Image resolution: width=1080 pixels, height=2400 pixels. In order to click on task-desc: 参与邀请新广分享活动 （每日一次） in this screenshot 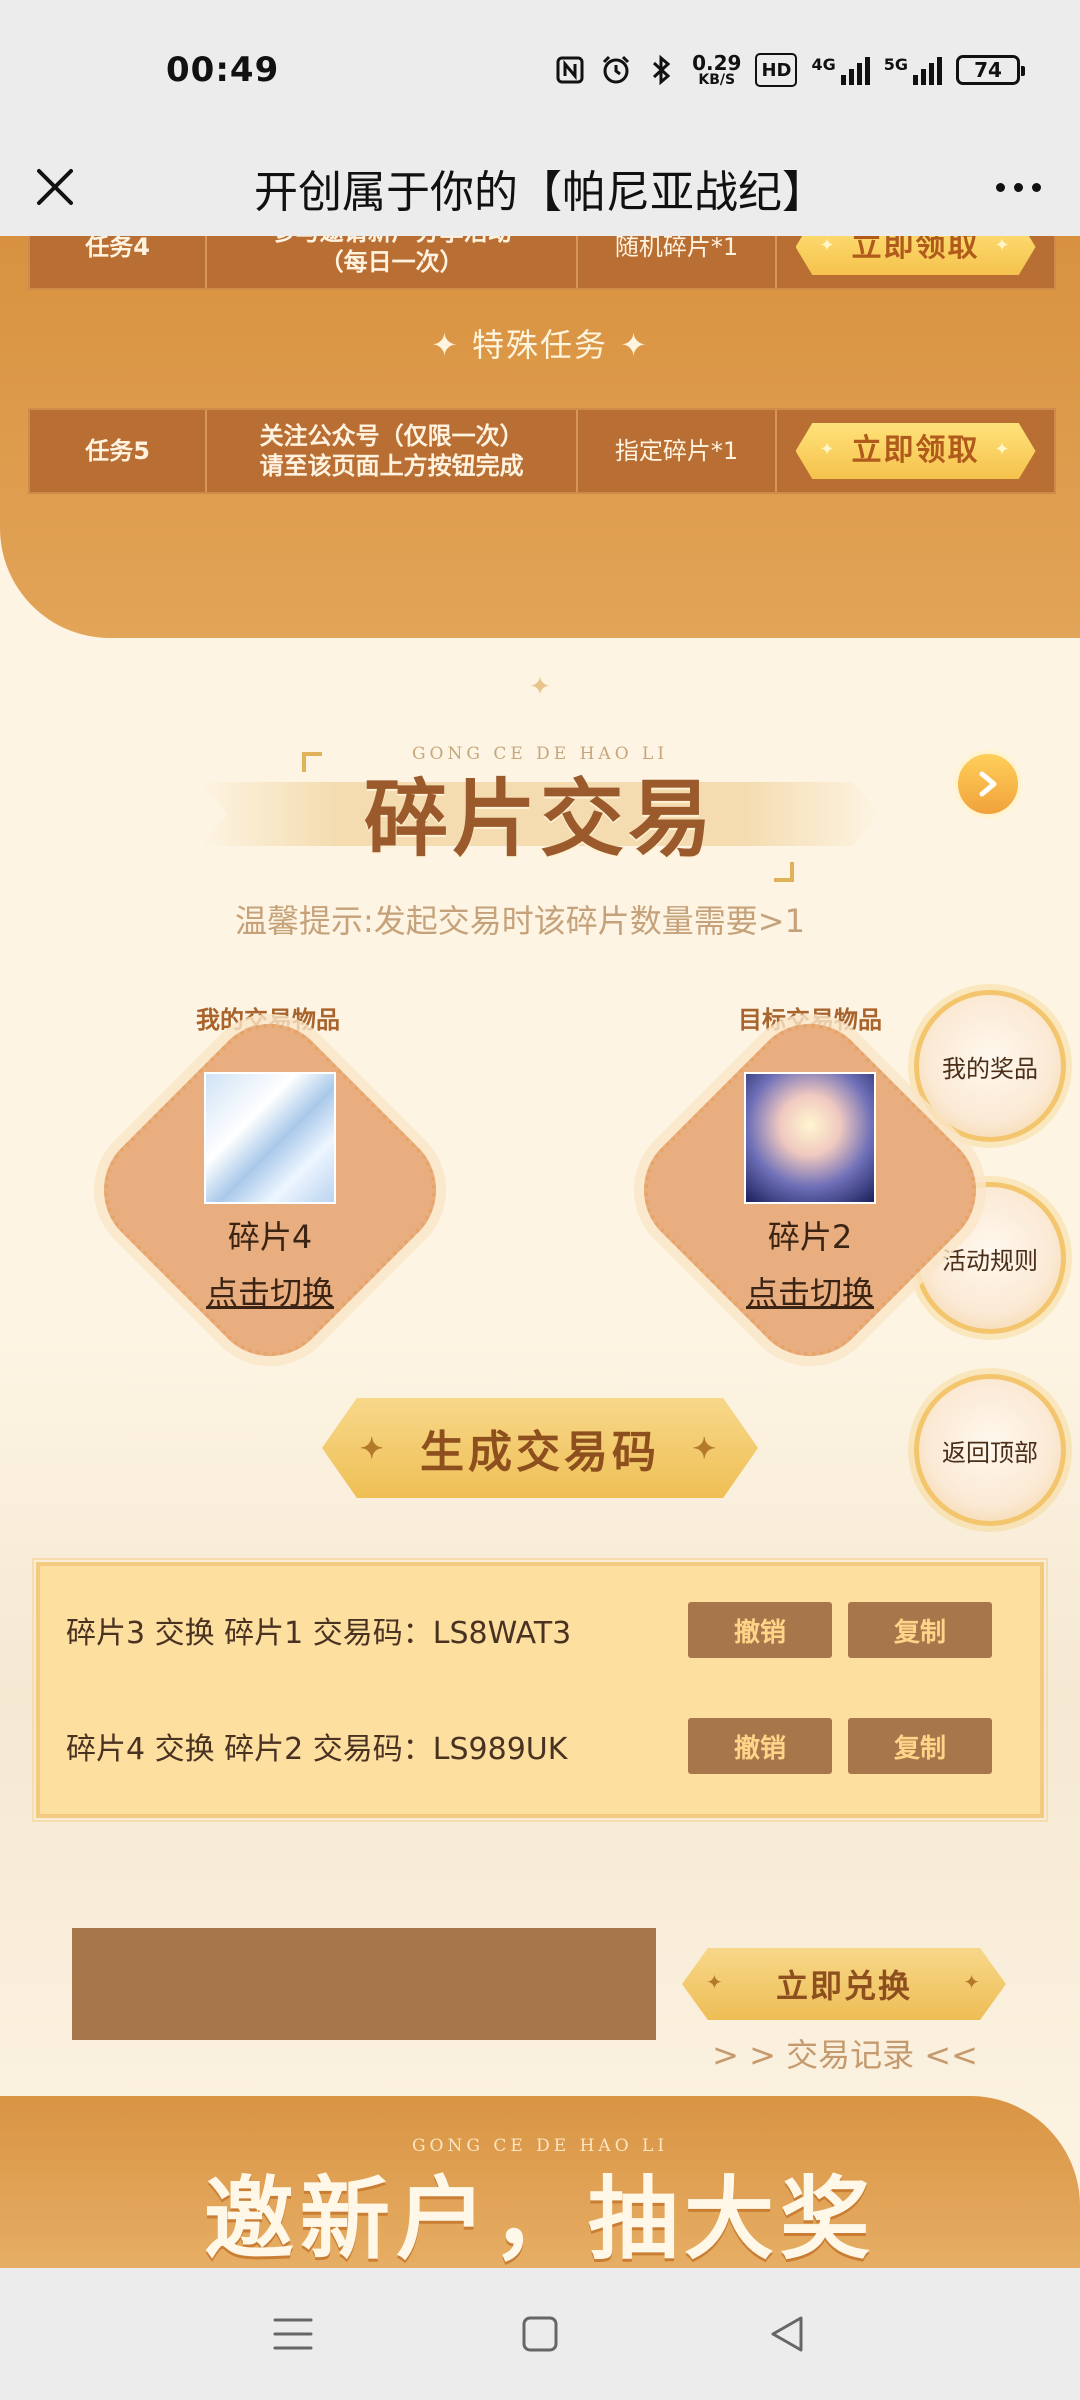, I will do `click(392, 262)`.